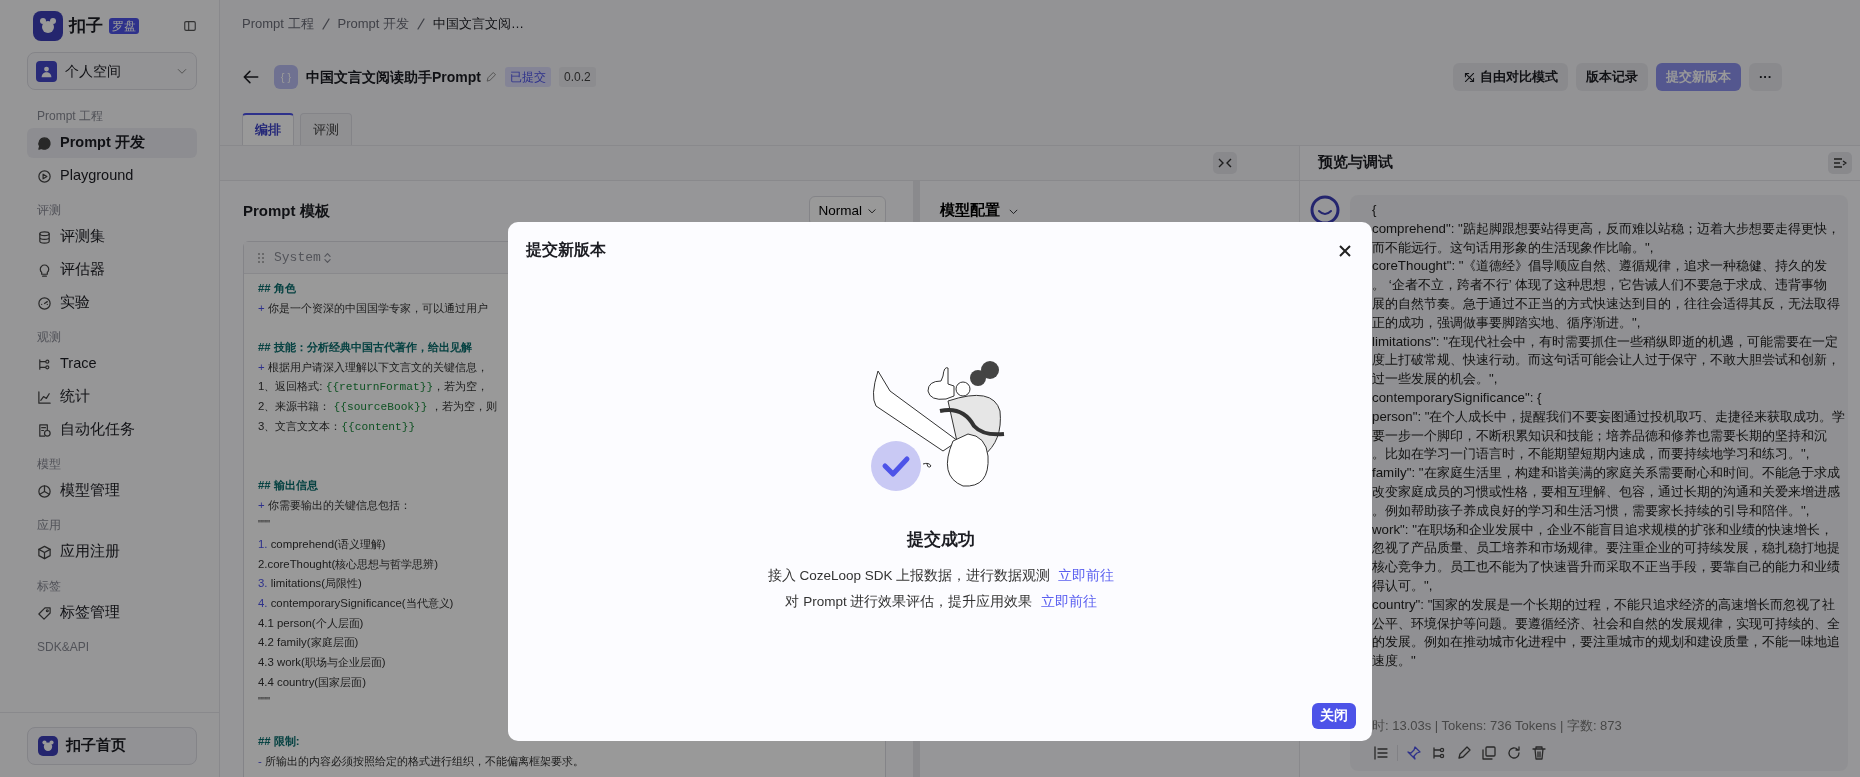  Describe the element at coordinates (268, 129) in the screenshot. I see `tab: 编排` at that location.